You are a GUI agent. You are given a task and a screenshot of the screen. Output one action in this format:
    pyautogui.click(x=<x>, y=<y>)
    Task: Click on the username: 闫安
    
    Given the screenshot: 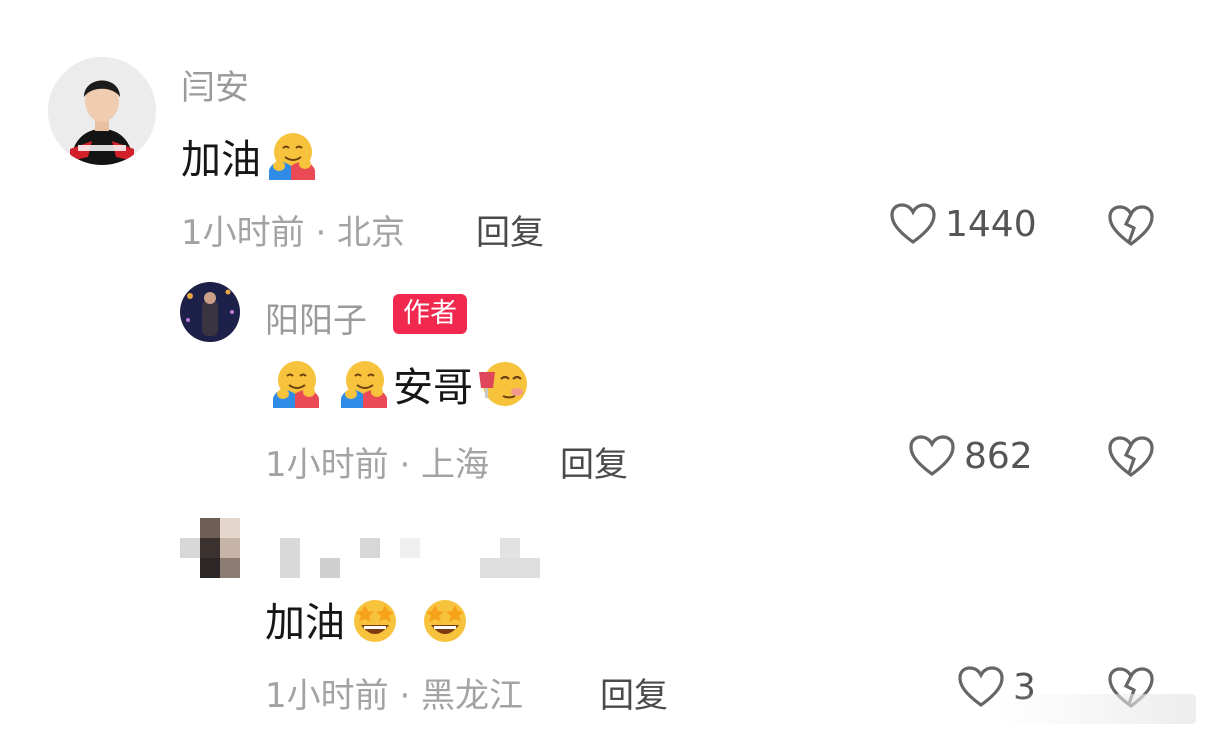 What is the action you would take?
    pyautogui.click(x=215, y=84)
    